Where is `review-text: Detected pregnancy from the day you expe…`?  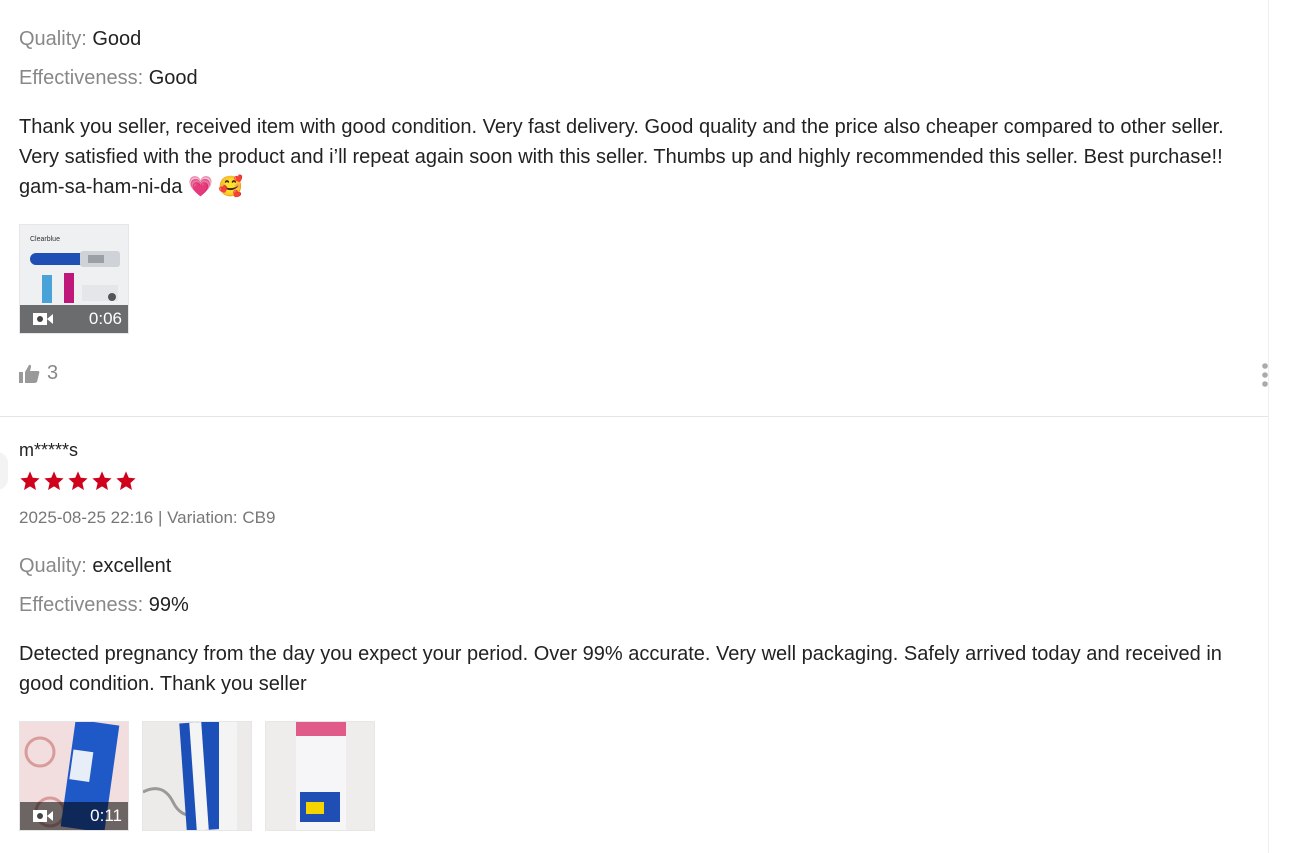
review-text: Detected pregnancy from the day you expe… is located at coordinates (620, 669).